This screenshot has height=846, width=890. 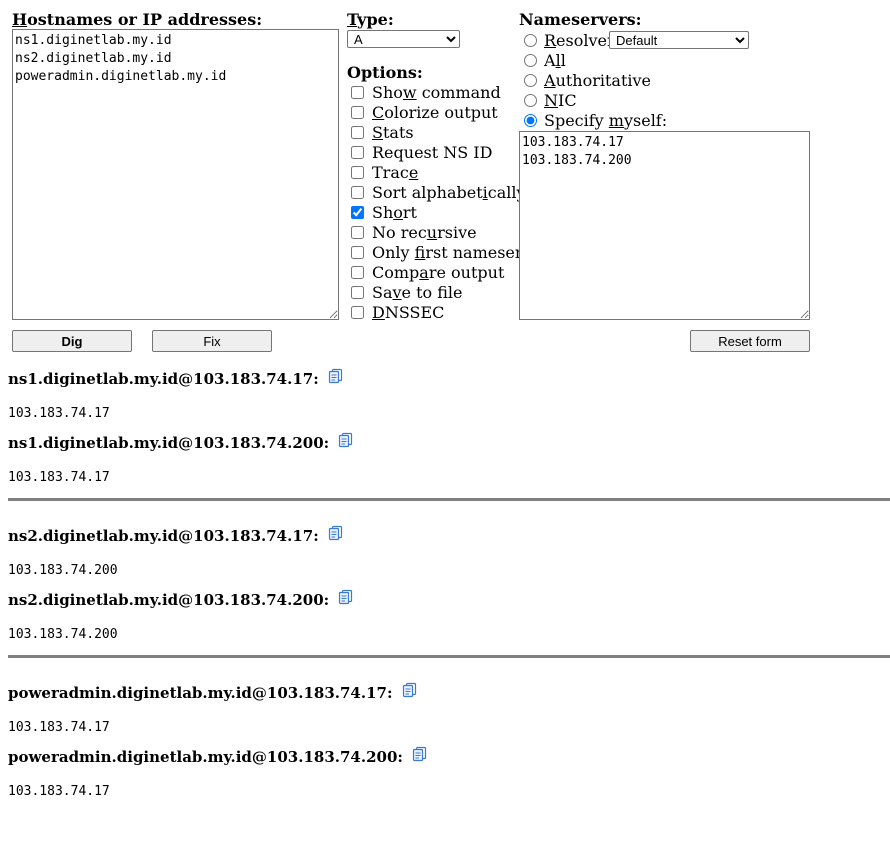 What do you see at coordinates (435, 112) in the screenshot?
I see `option-label: Colorize output` at bounding box center [435, 112].